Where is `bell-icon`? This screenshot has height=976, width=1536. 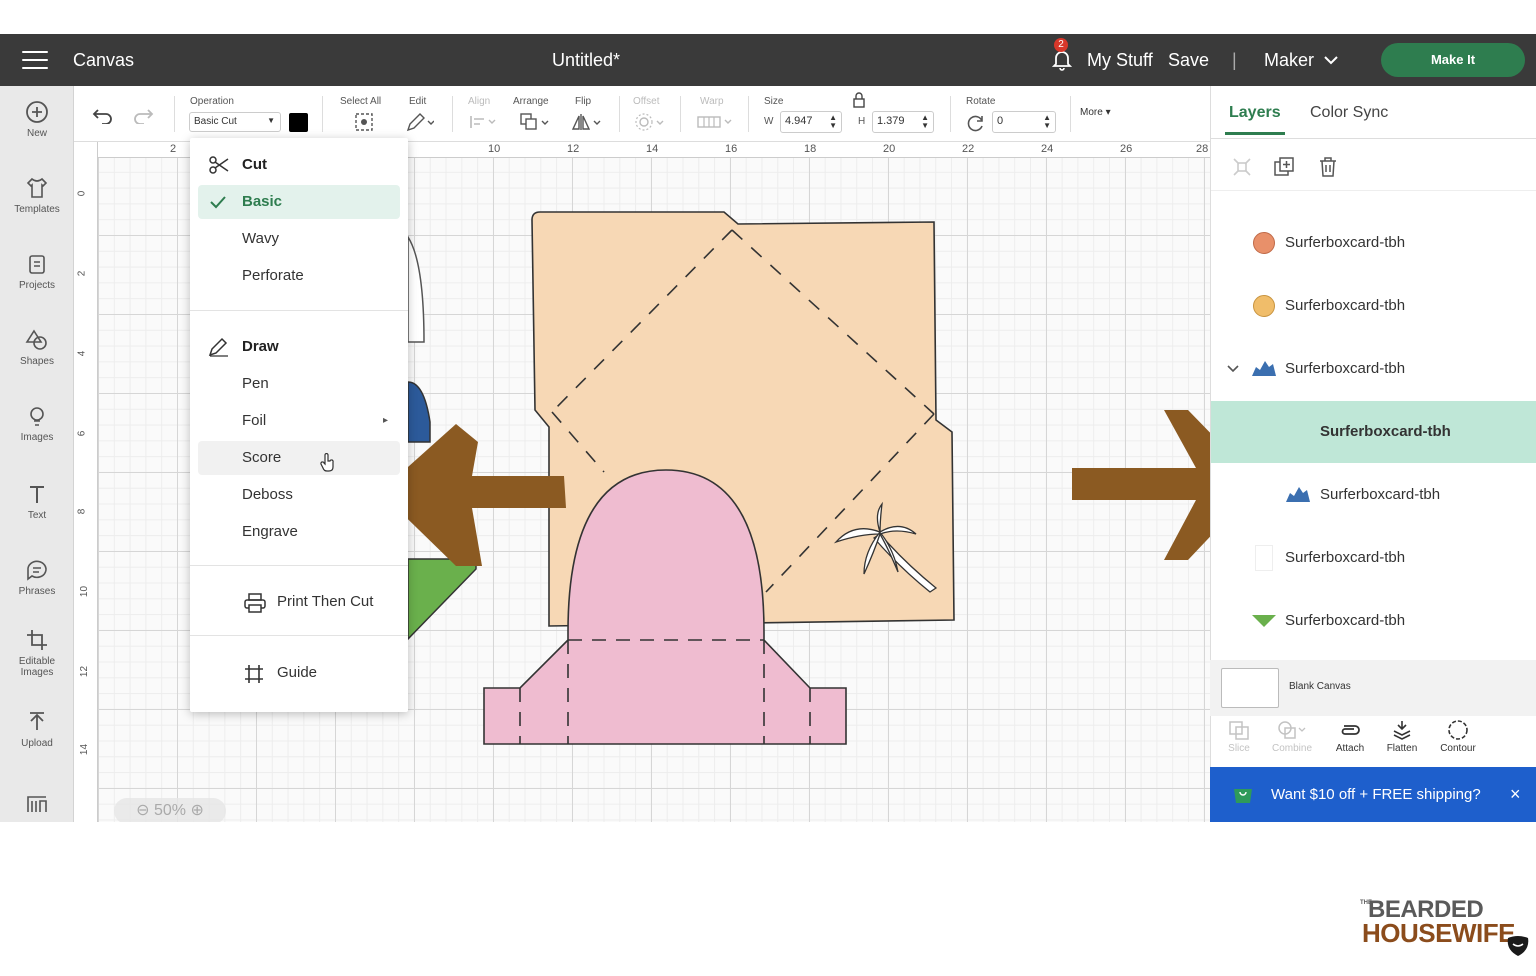
bell-icon is located at coordinates (1062, 60).